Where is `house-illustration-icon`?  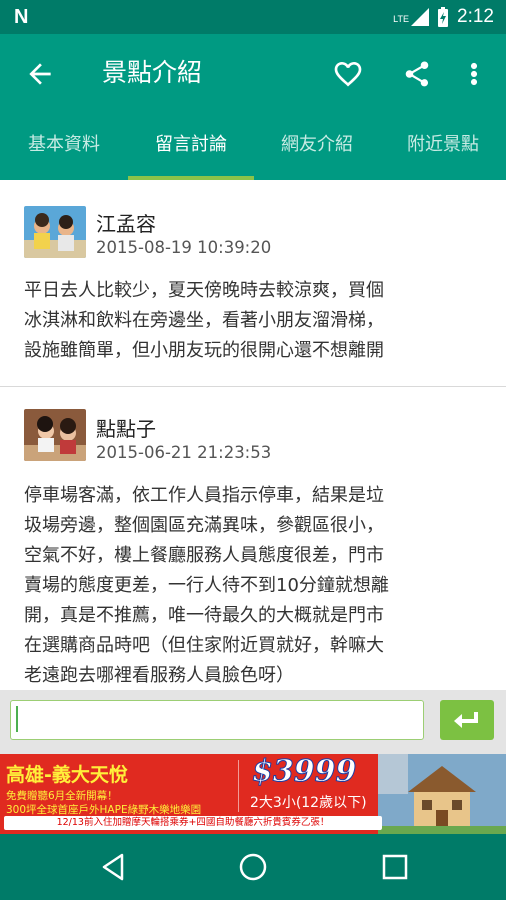 house-illustration-icon is located at coordinates (442, 794).